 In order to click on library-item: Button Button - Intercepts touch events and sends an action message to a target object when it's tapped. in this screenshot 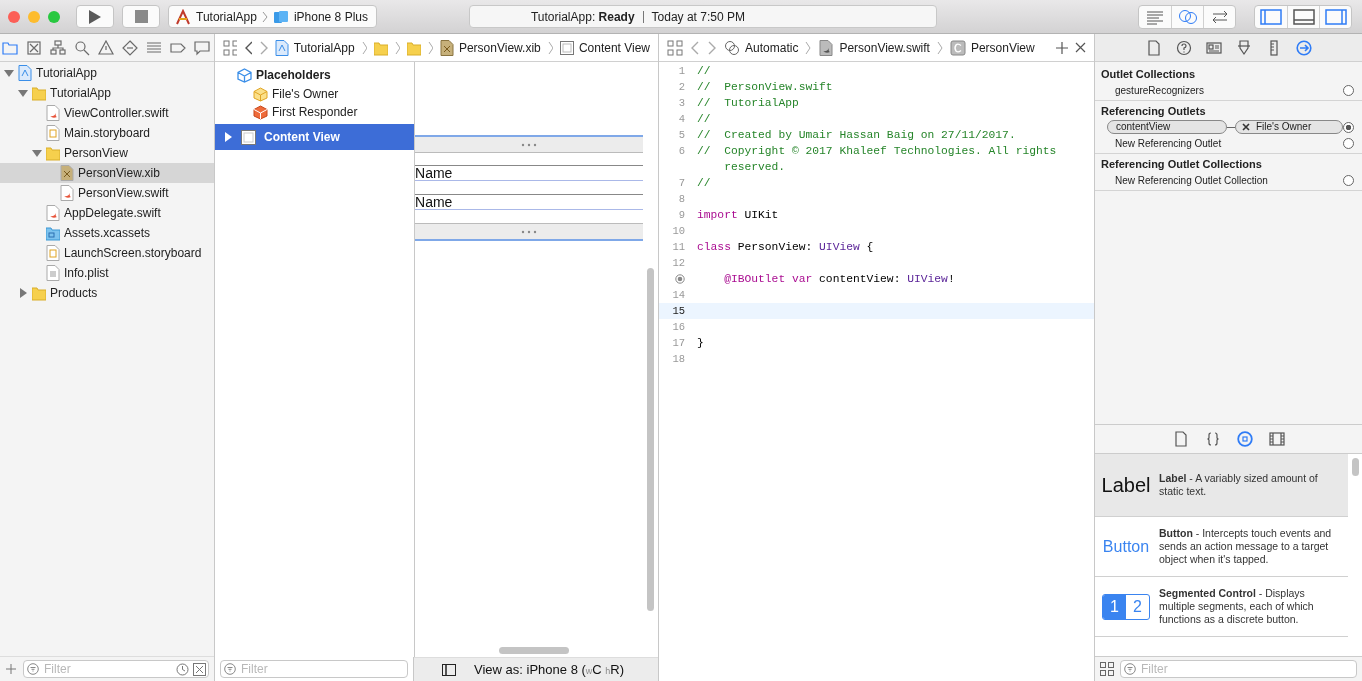, I will do `click(1221, 547)`.